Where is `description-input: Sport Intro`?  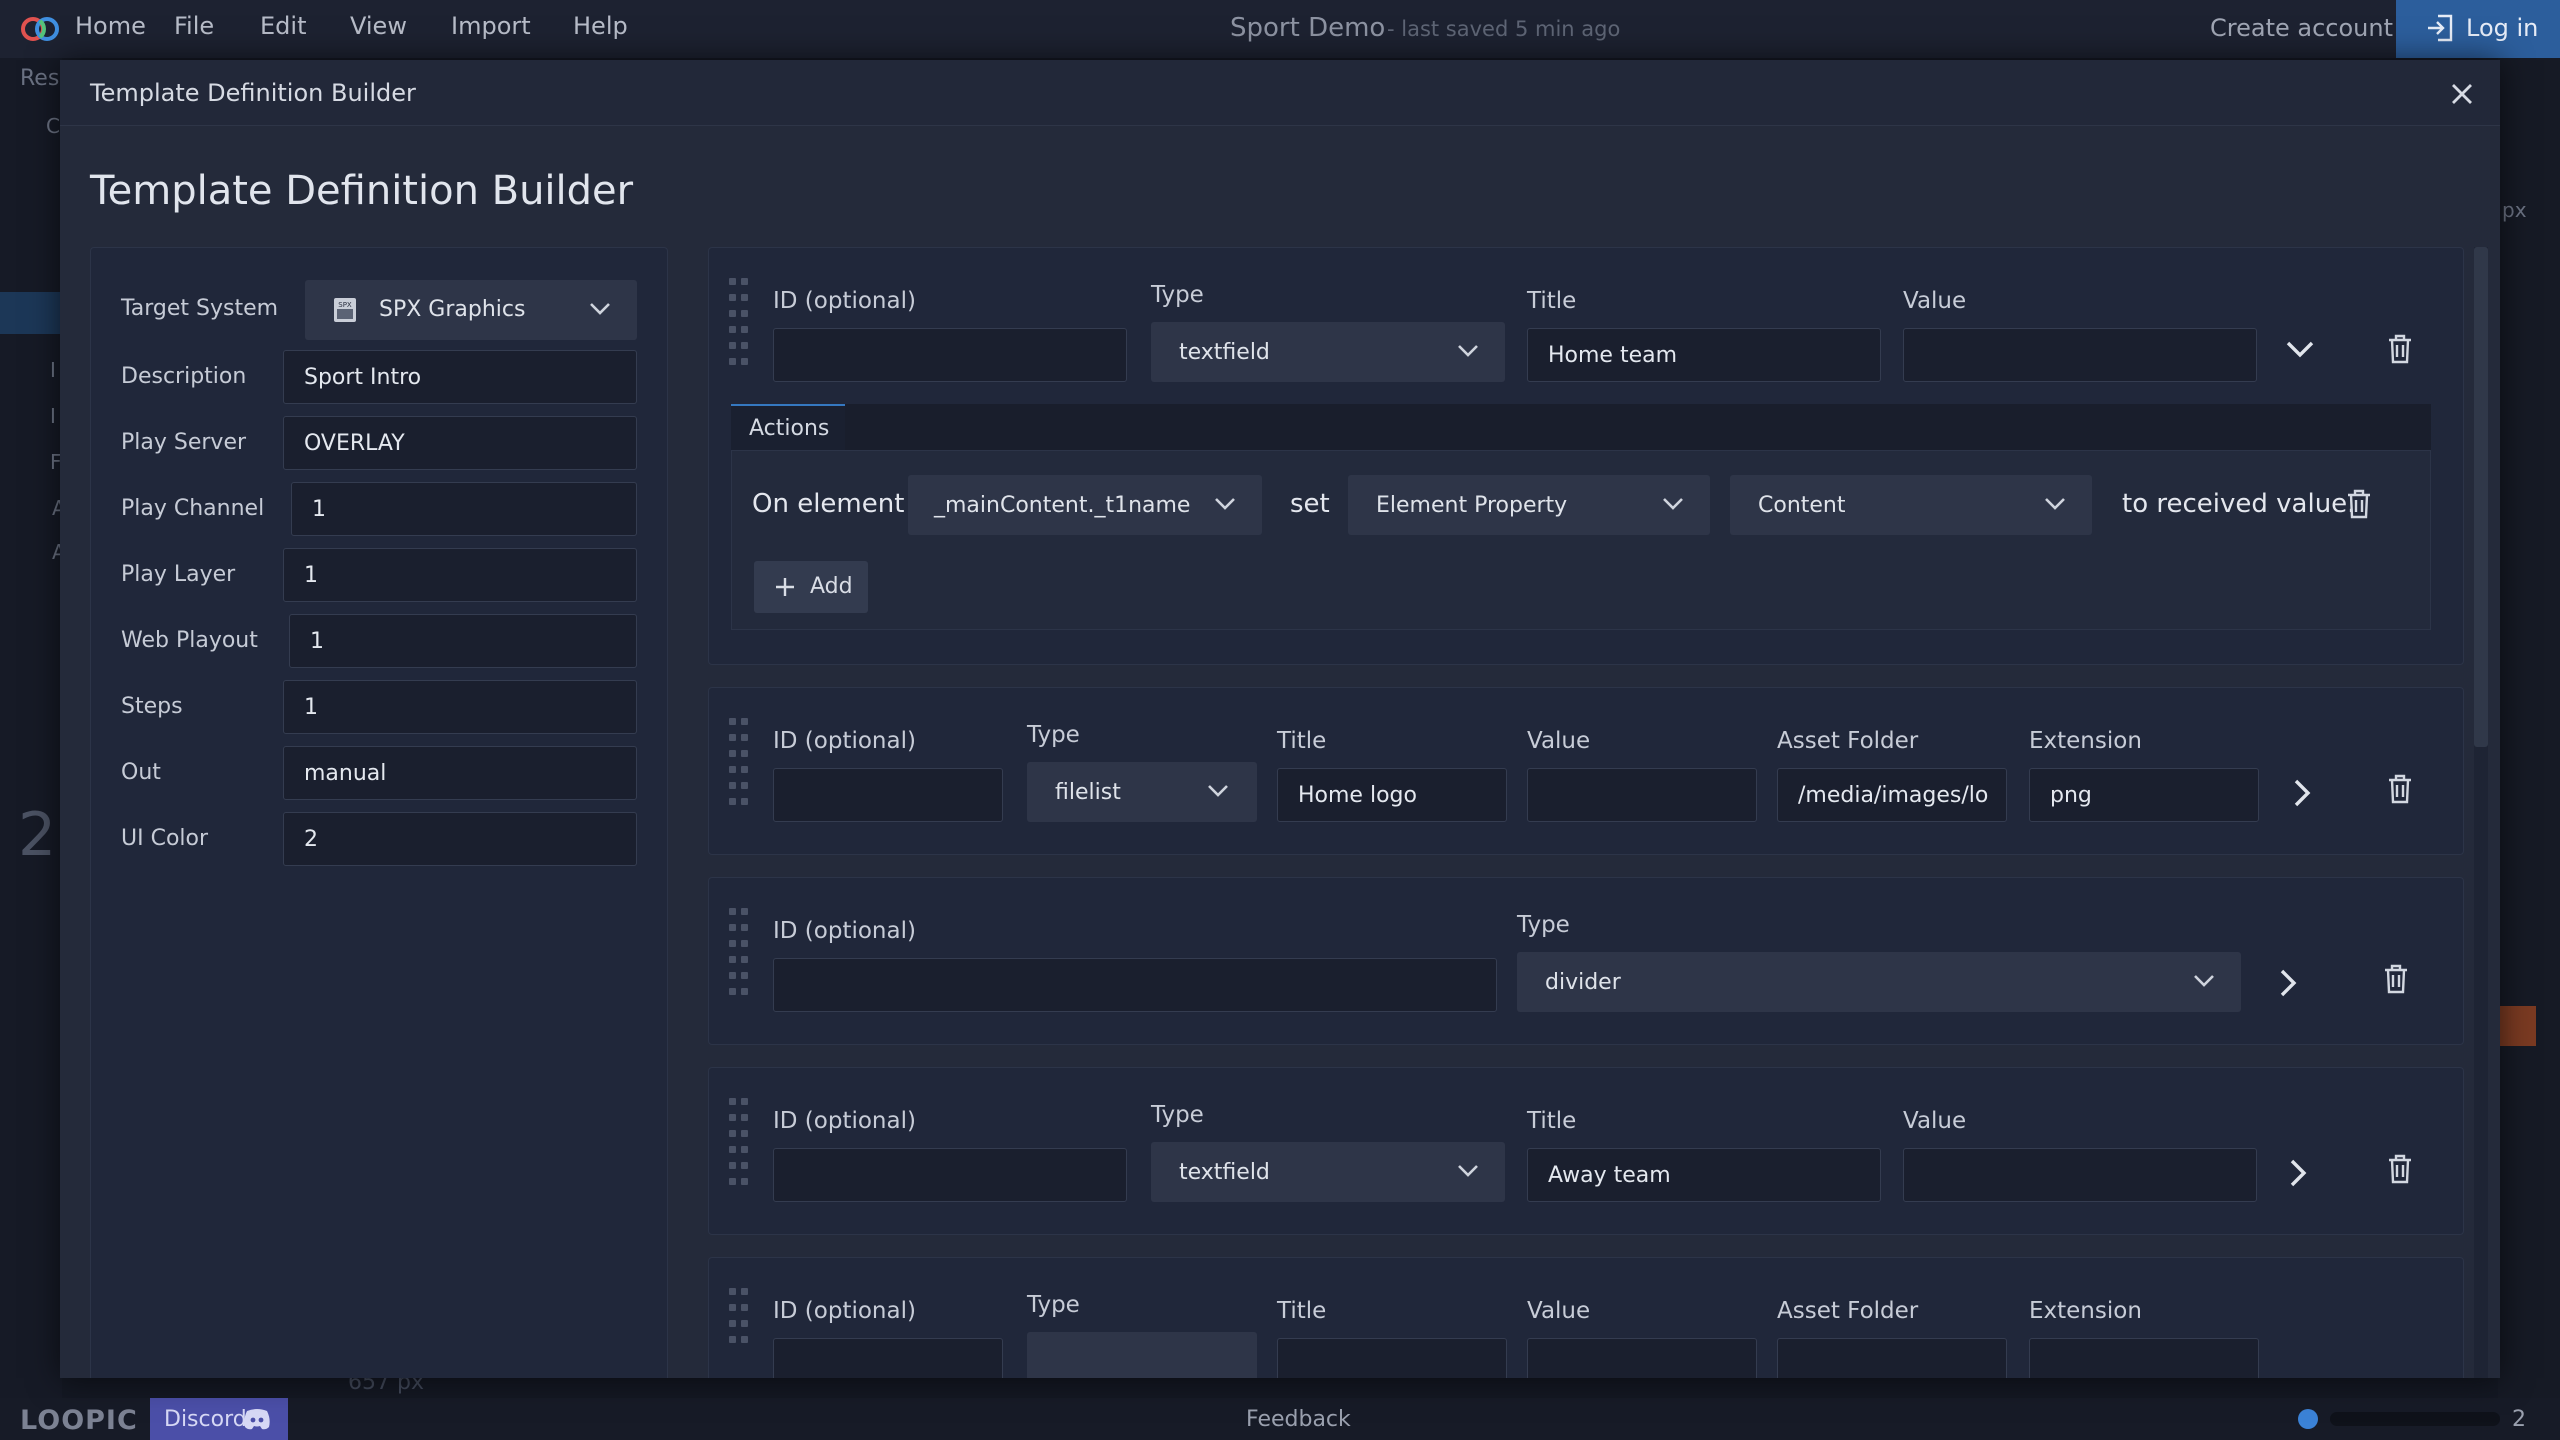
description-input: Sport Intro is located at coordinates (460, 377).